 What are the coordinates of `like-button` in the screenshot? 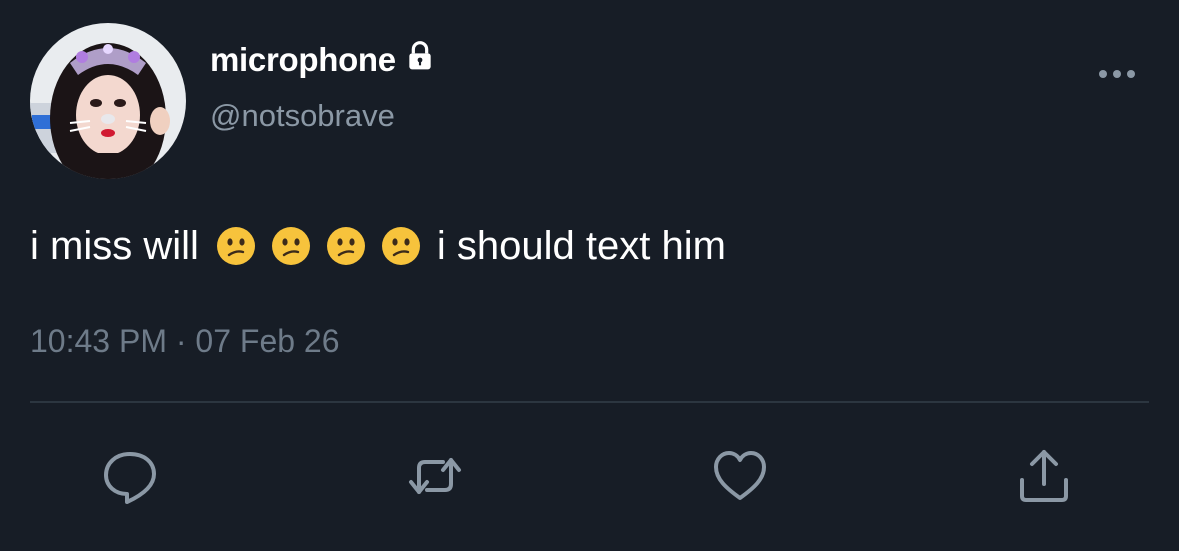 It's located at (740, 476).